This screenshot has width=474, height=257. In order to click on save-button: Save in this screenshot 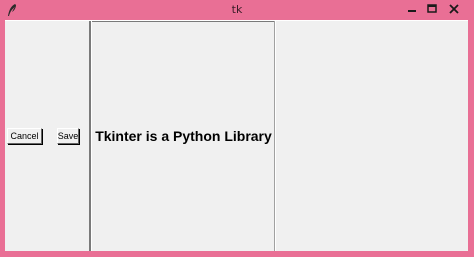, I will do `click(68, 136)`.